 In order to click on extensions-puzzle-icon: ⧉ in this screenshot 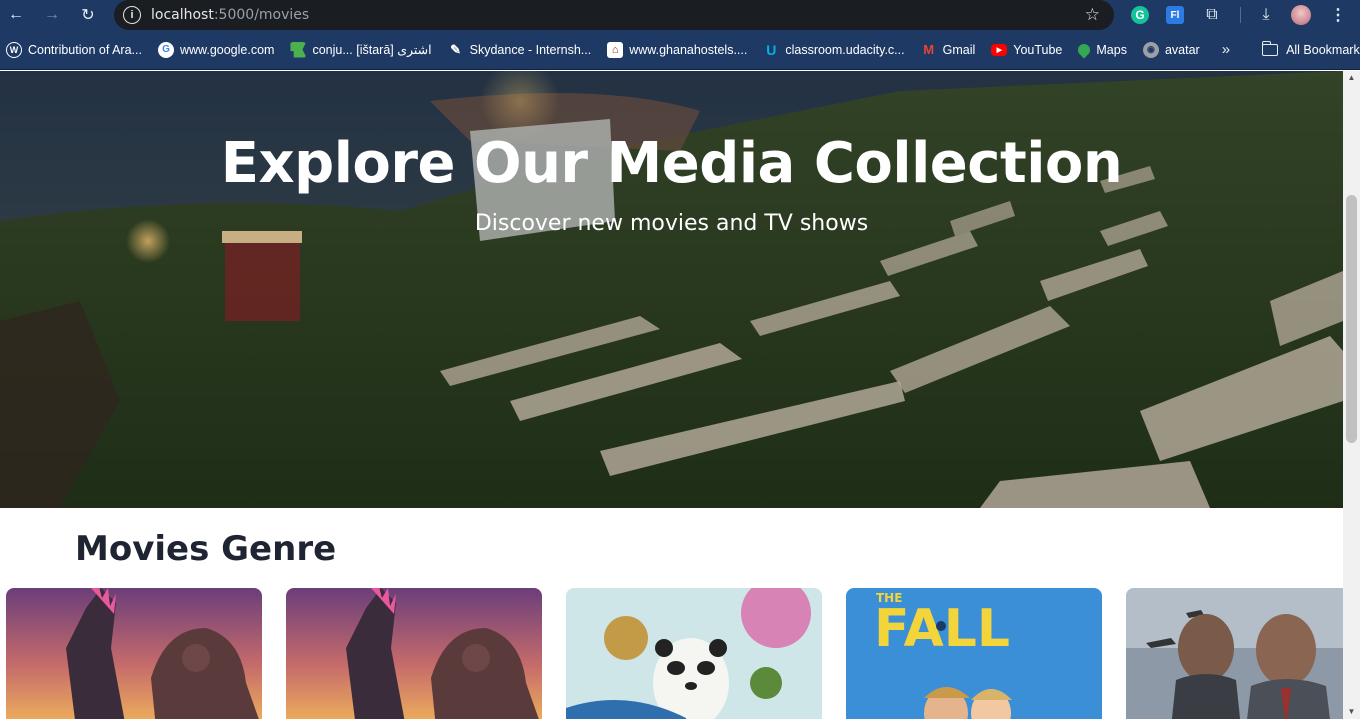, I will do `click(1212, 15)`.